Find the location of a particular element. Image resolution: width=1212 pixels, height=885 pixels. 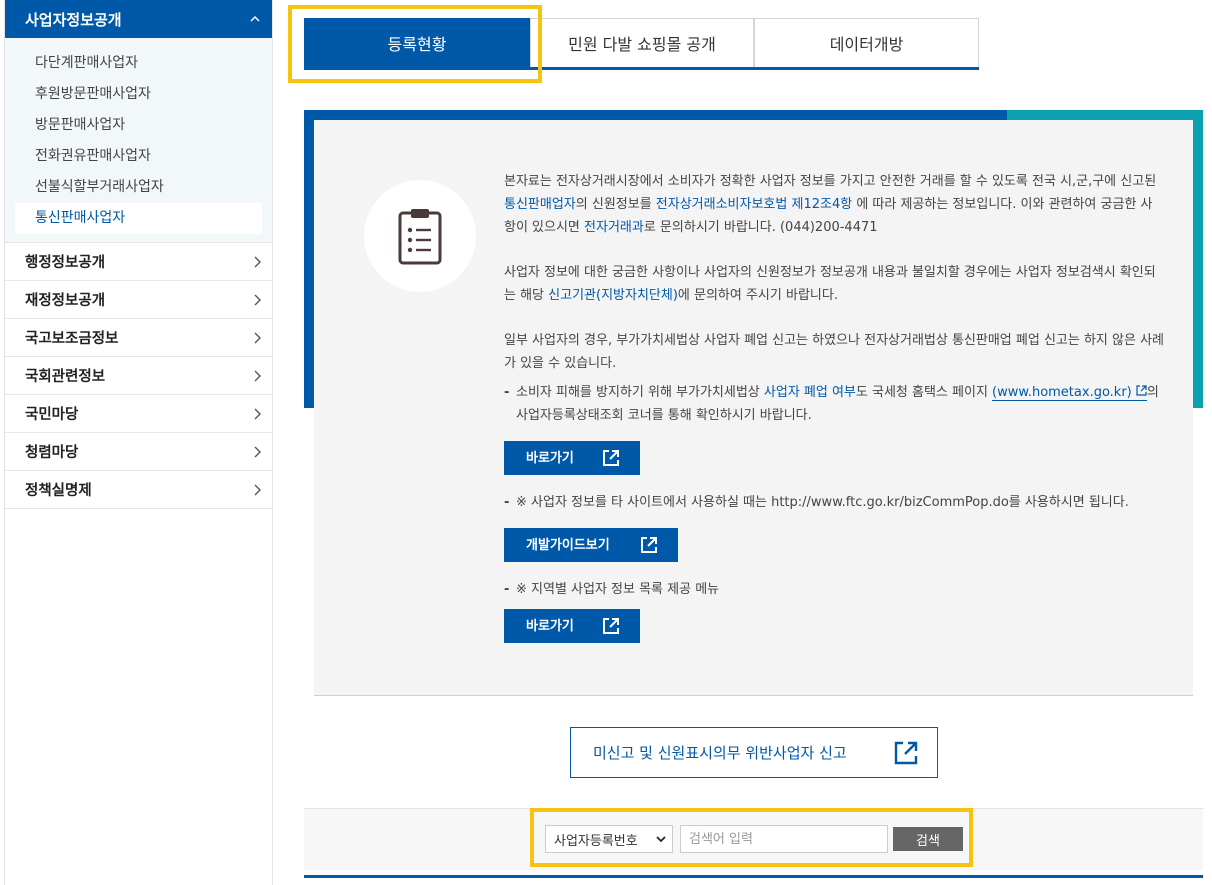

sidebar-item-integrity: 청렴마당 is located at coordinates (138, 452).